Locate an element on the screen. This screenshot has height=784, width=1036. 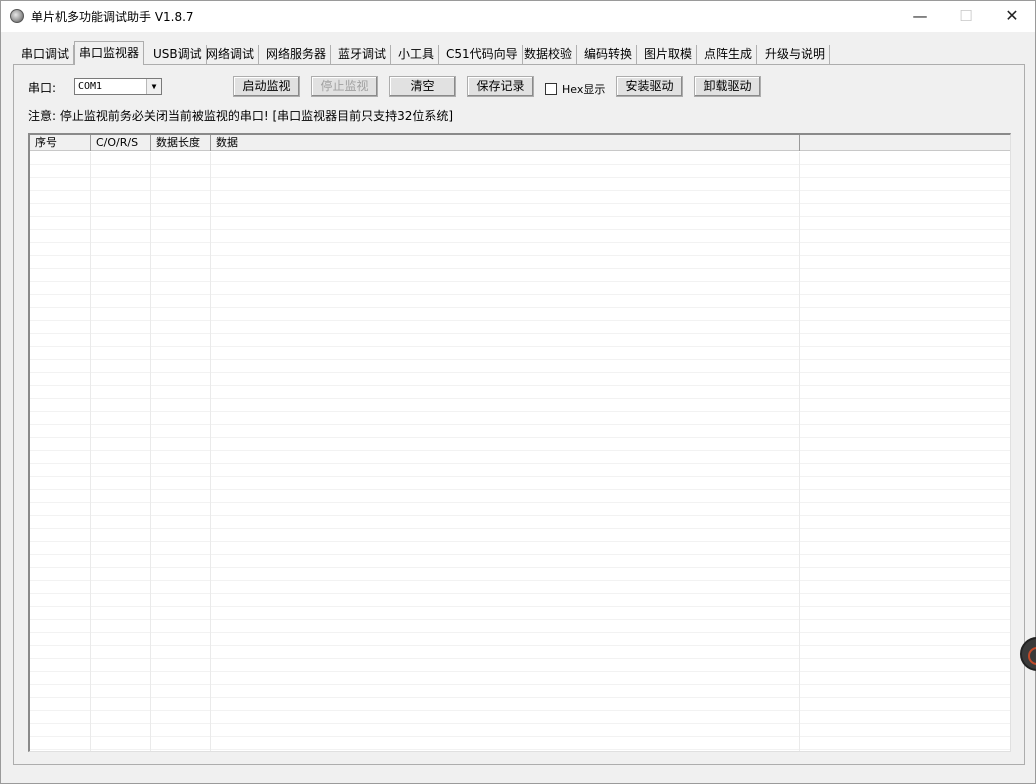
tab-usb-debug: USB调试 is located at coordinates (178, 55).